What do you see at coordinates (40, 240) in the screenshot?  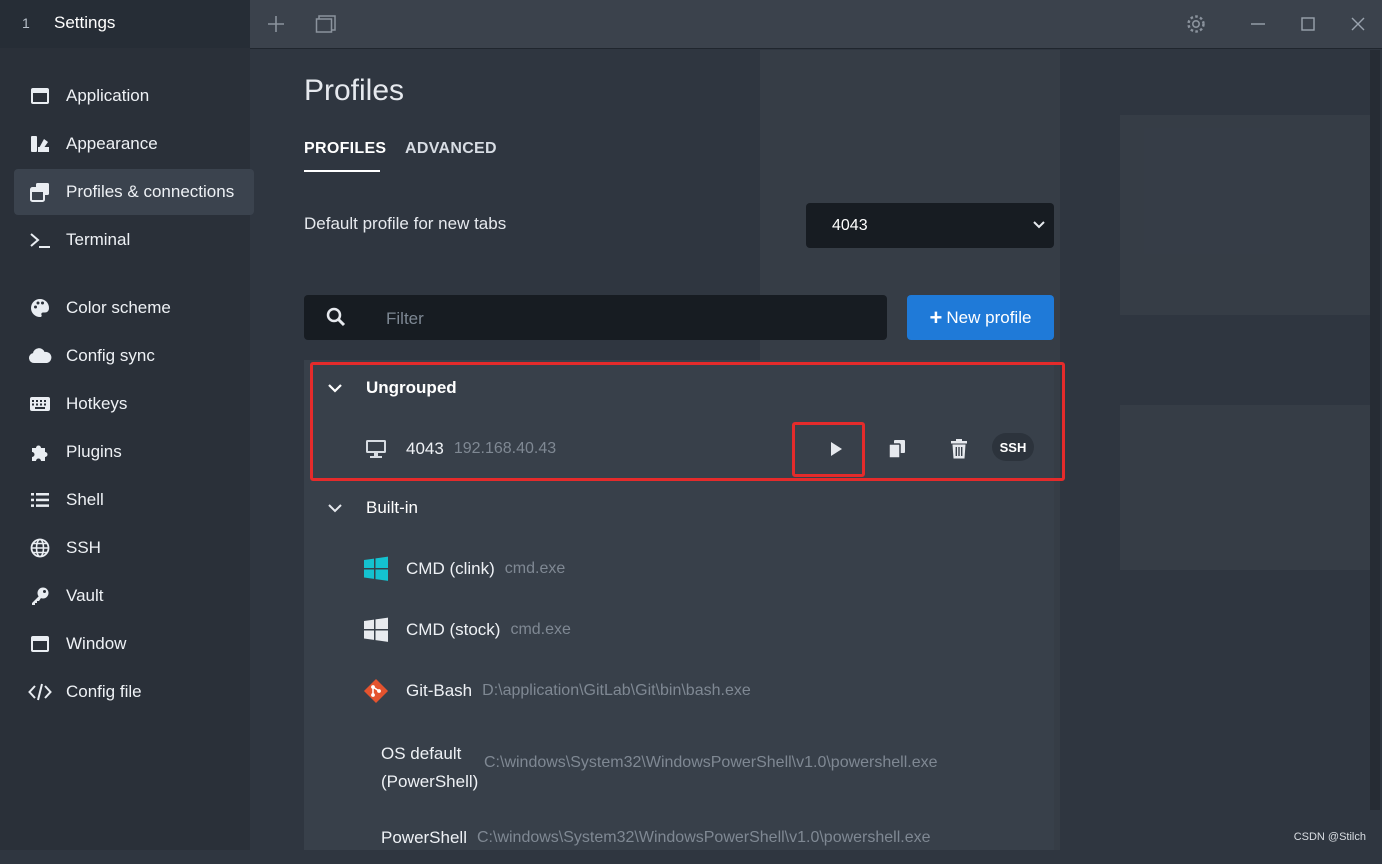 I see `terminal-icon` at bounding box center [40, 240].